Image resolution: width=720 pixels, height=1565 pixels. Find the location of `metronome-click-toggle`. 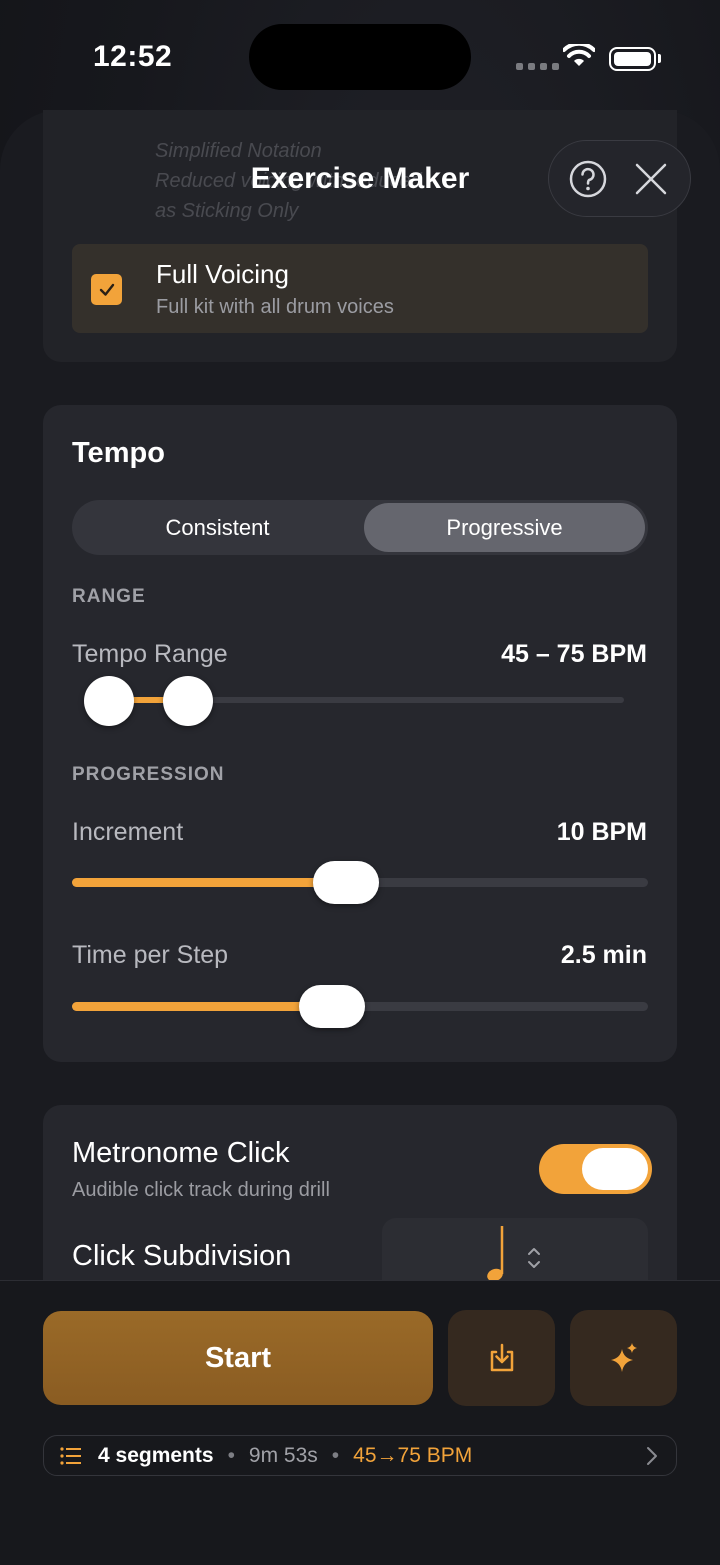

metronome-click-toggle is located at coordinates (595, 1169).